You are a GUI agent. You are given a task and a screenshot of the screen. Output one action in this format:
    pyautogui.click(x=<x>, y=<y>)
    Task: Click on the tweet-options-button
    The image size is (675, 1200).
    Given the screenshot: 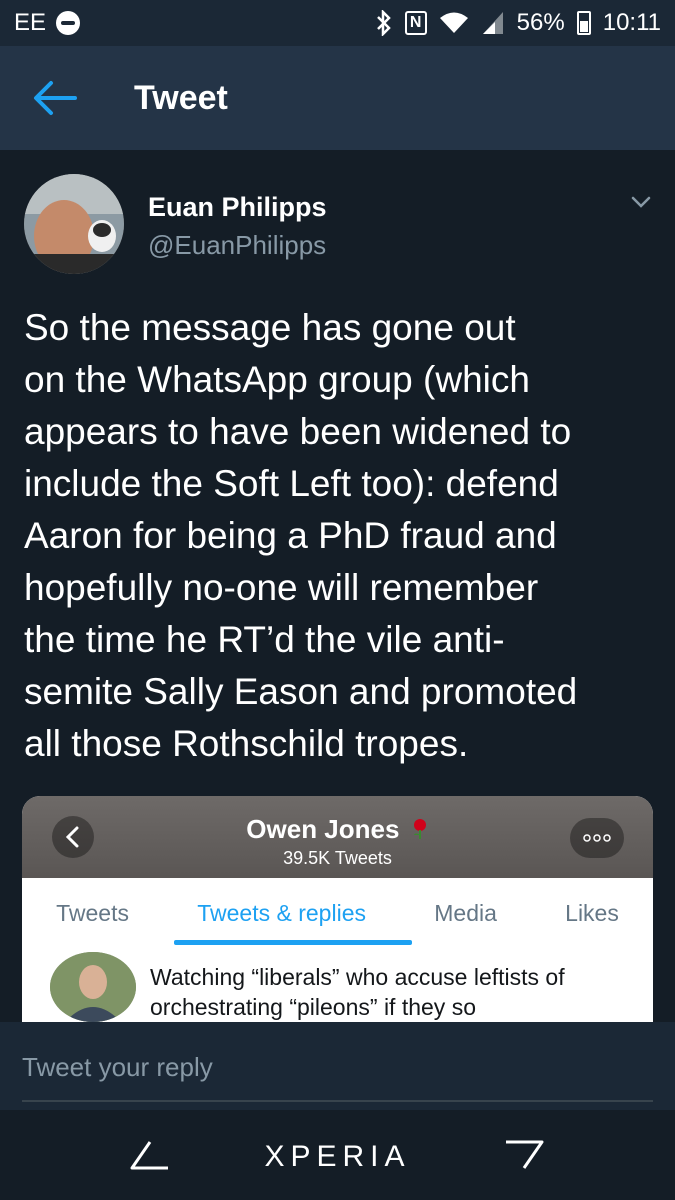 What is the action you would take?
    pyautogui.click(x=641, y=202)
    